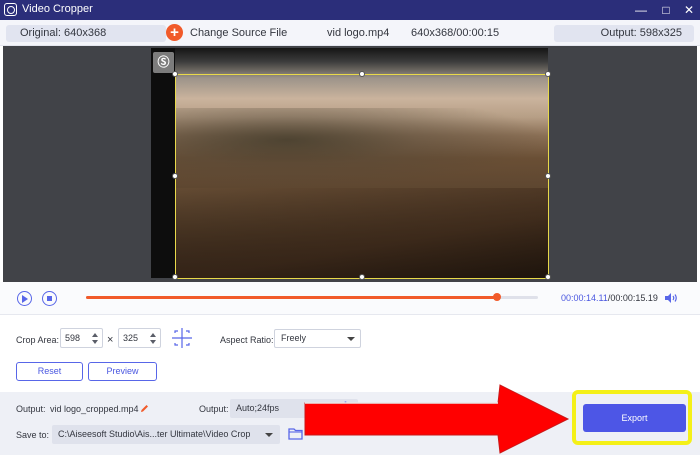 Image resolution: width=700 pixels, height=455 pixels. What do you see at coordinates (497, 297) in the screenshot?
I see `progress-knob` at bounding box center [497, 297].